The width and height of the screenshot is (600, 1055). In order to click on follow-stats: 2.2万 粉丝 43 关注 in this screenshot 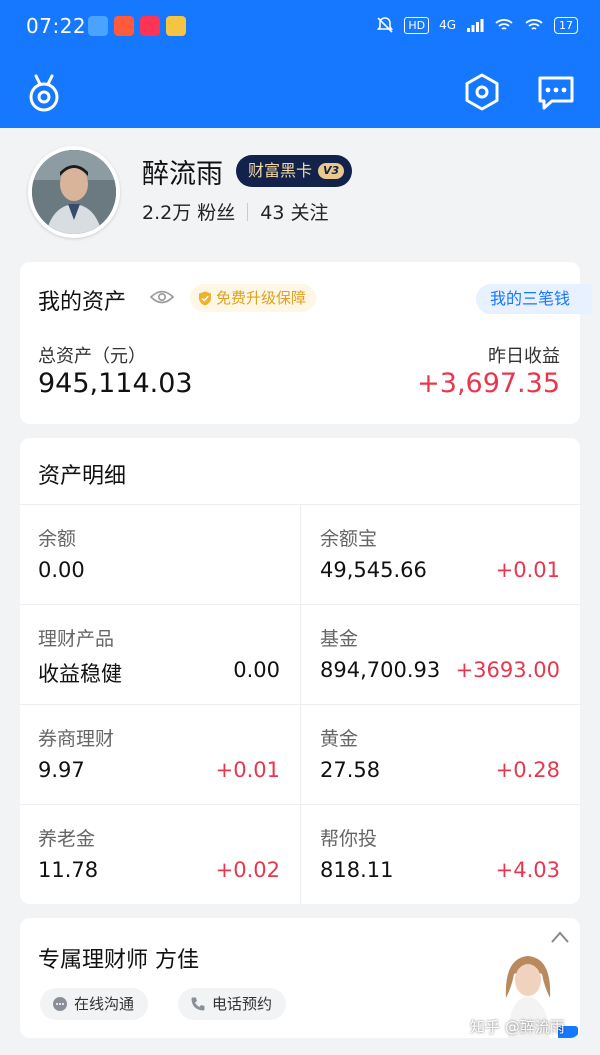, I will do `click(235, 211)`.